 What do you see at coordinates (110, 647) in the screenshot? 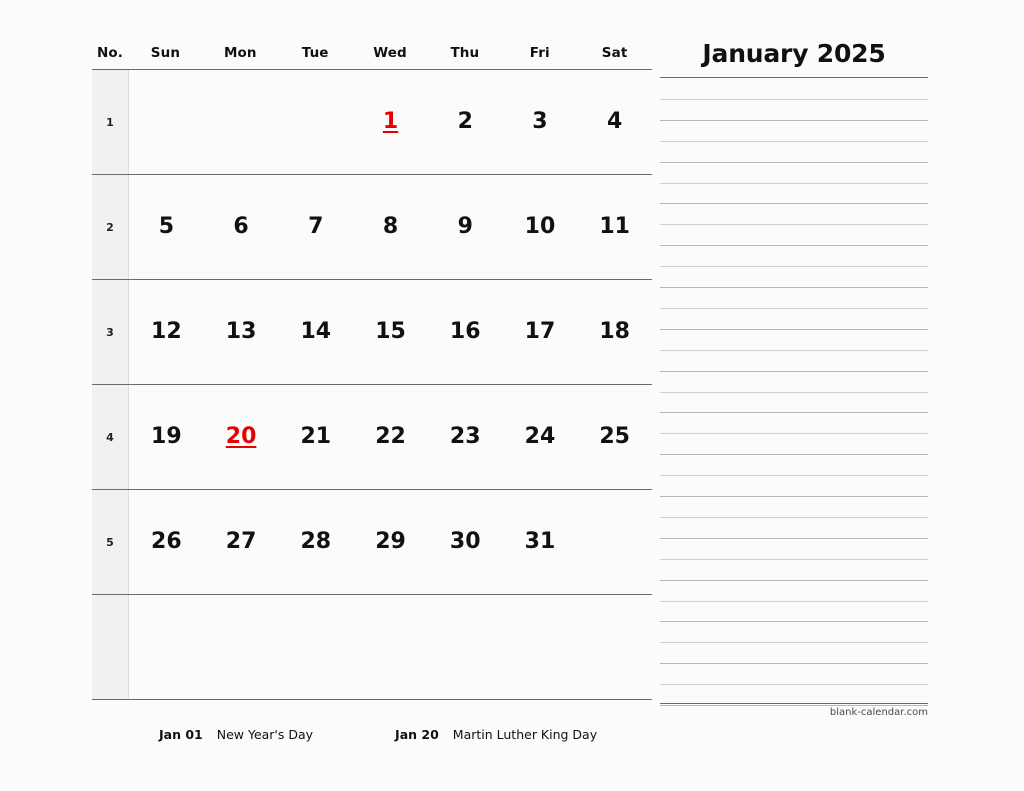
I see `week-number-cell` at bounding box center [110, 647].